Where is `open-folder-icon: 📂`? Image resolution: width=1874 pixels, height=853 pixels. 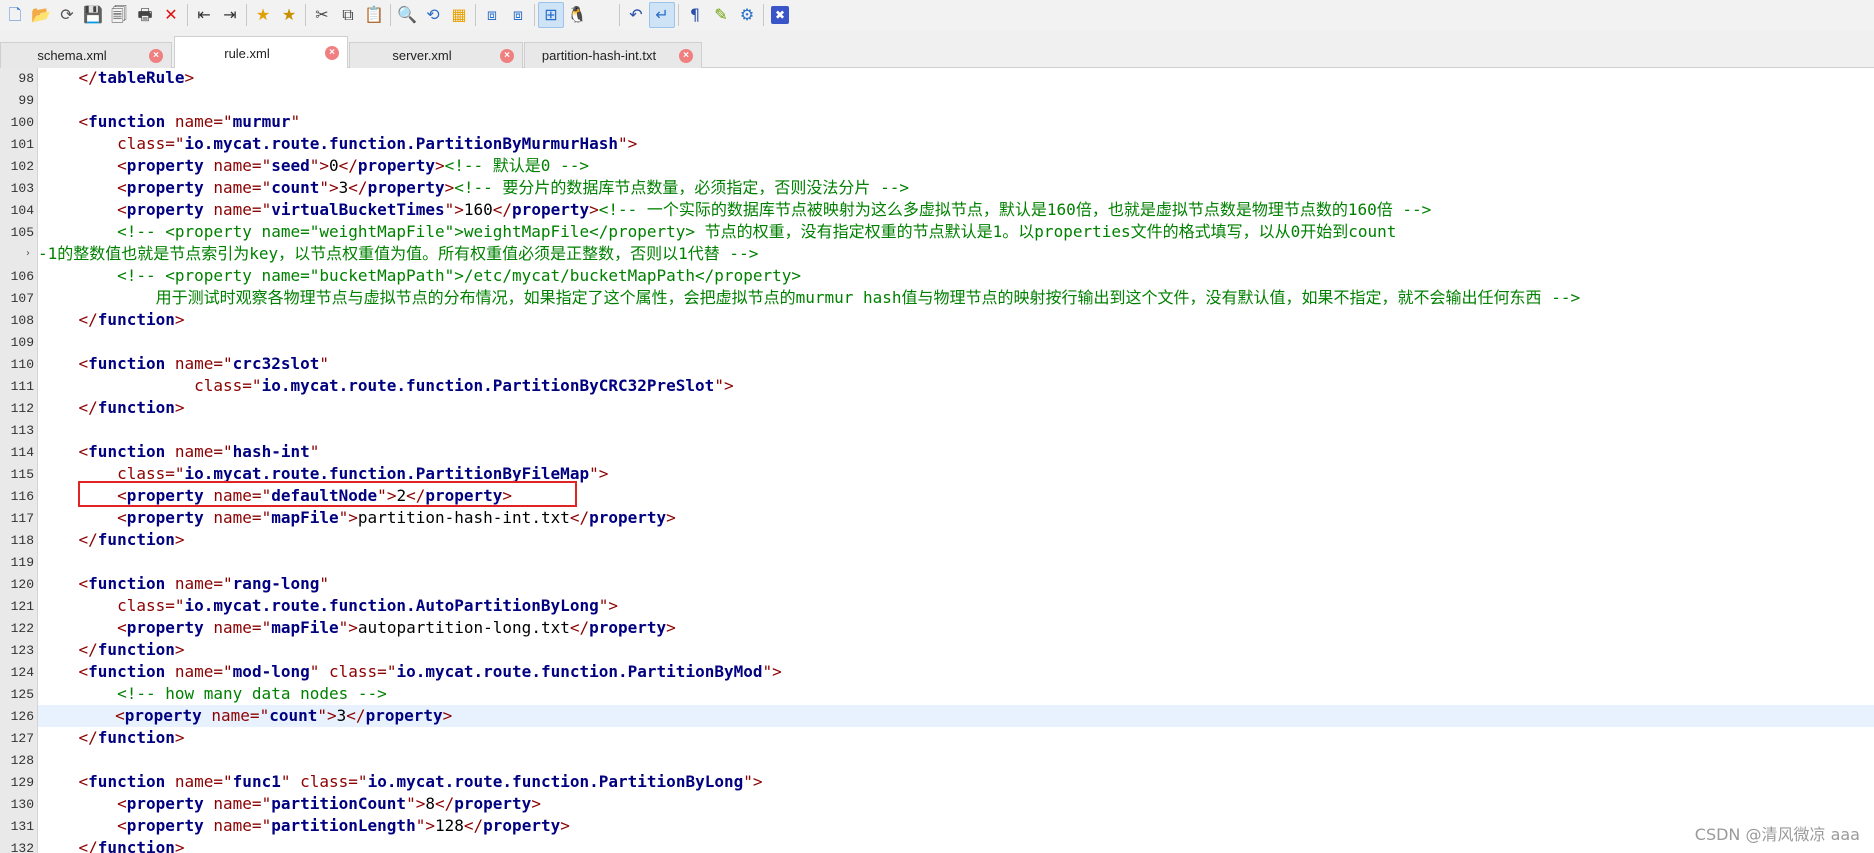 open-folder-icon: 📂 is located at coordinates (41, 15).